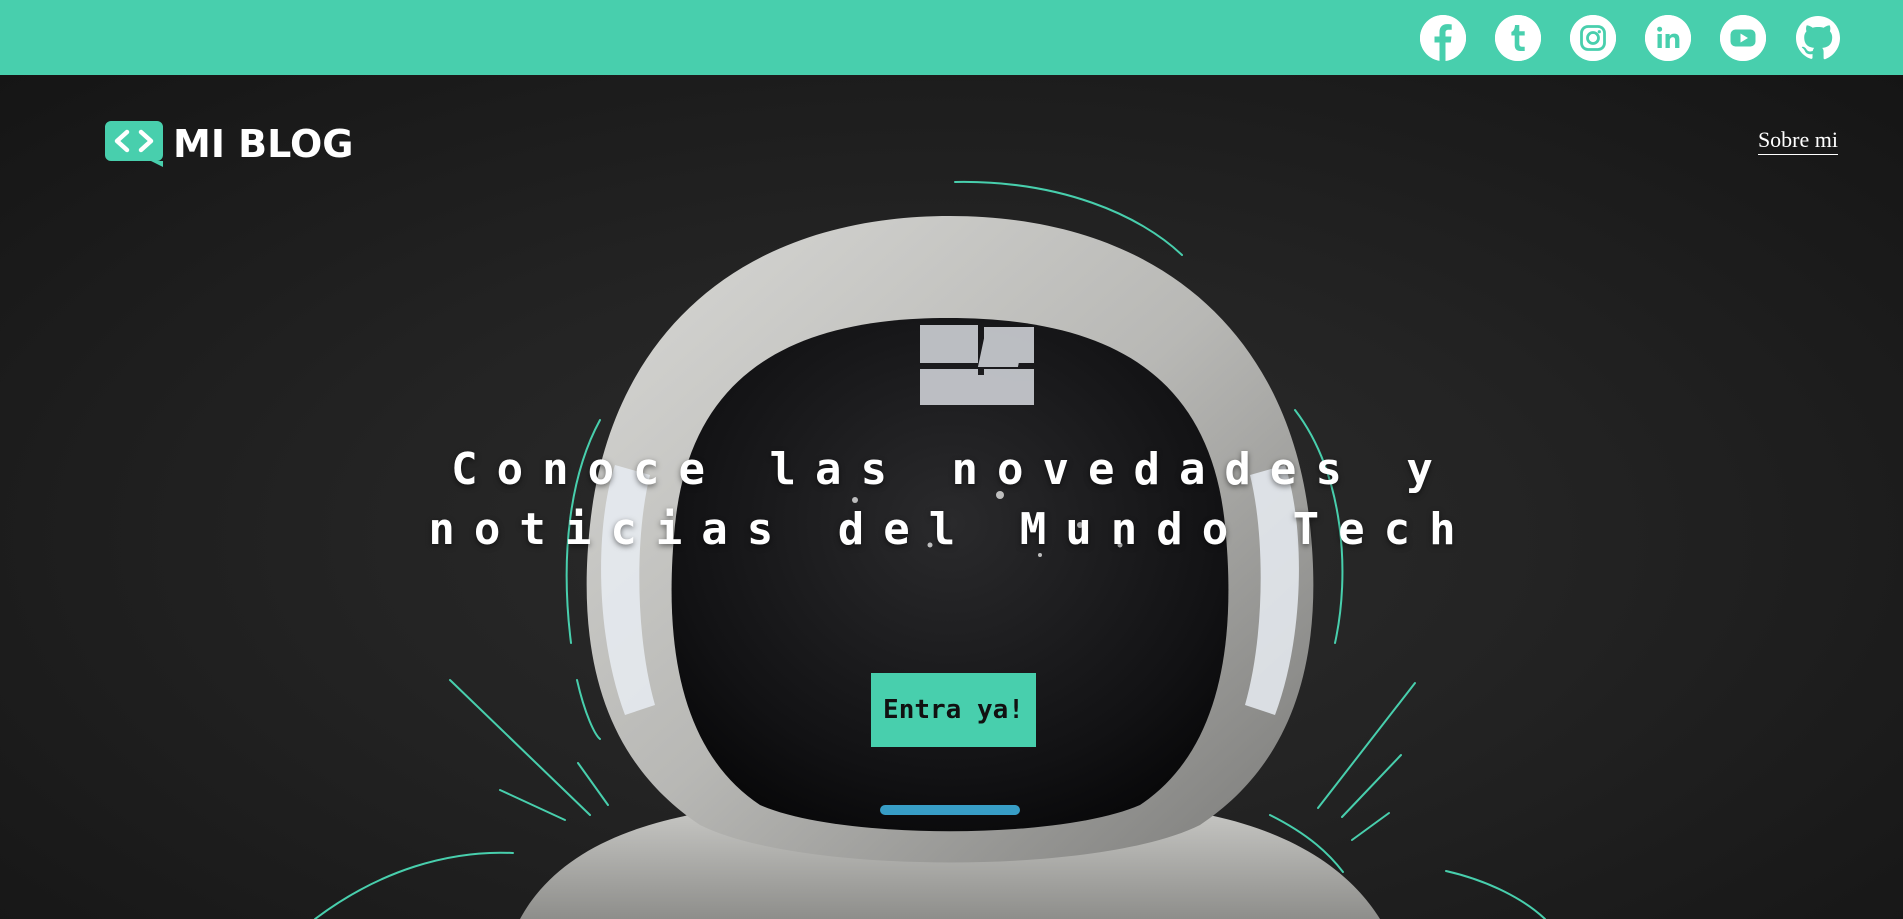 The width and height of the screenshot is (1903, 919). Describe the element at coordinates (263, 144) in the screenshot. I see `logo-text: MI BLOG` at that location.